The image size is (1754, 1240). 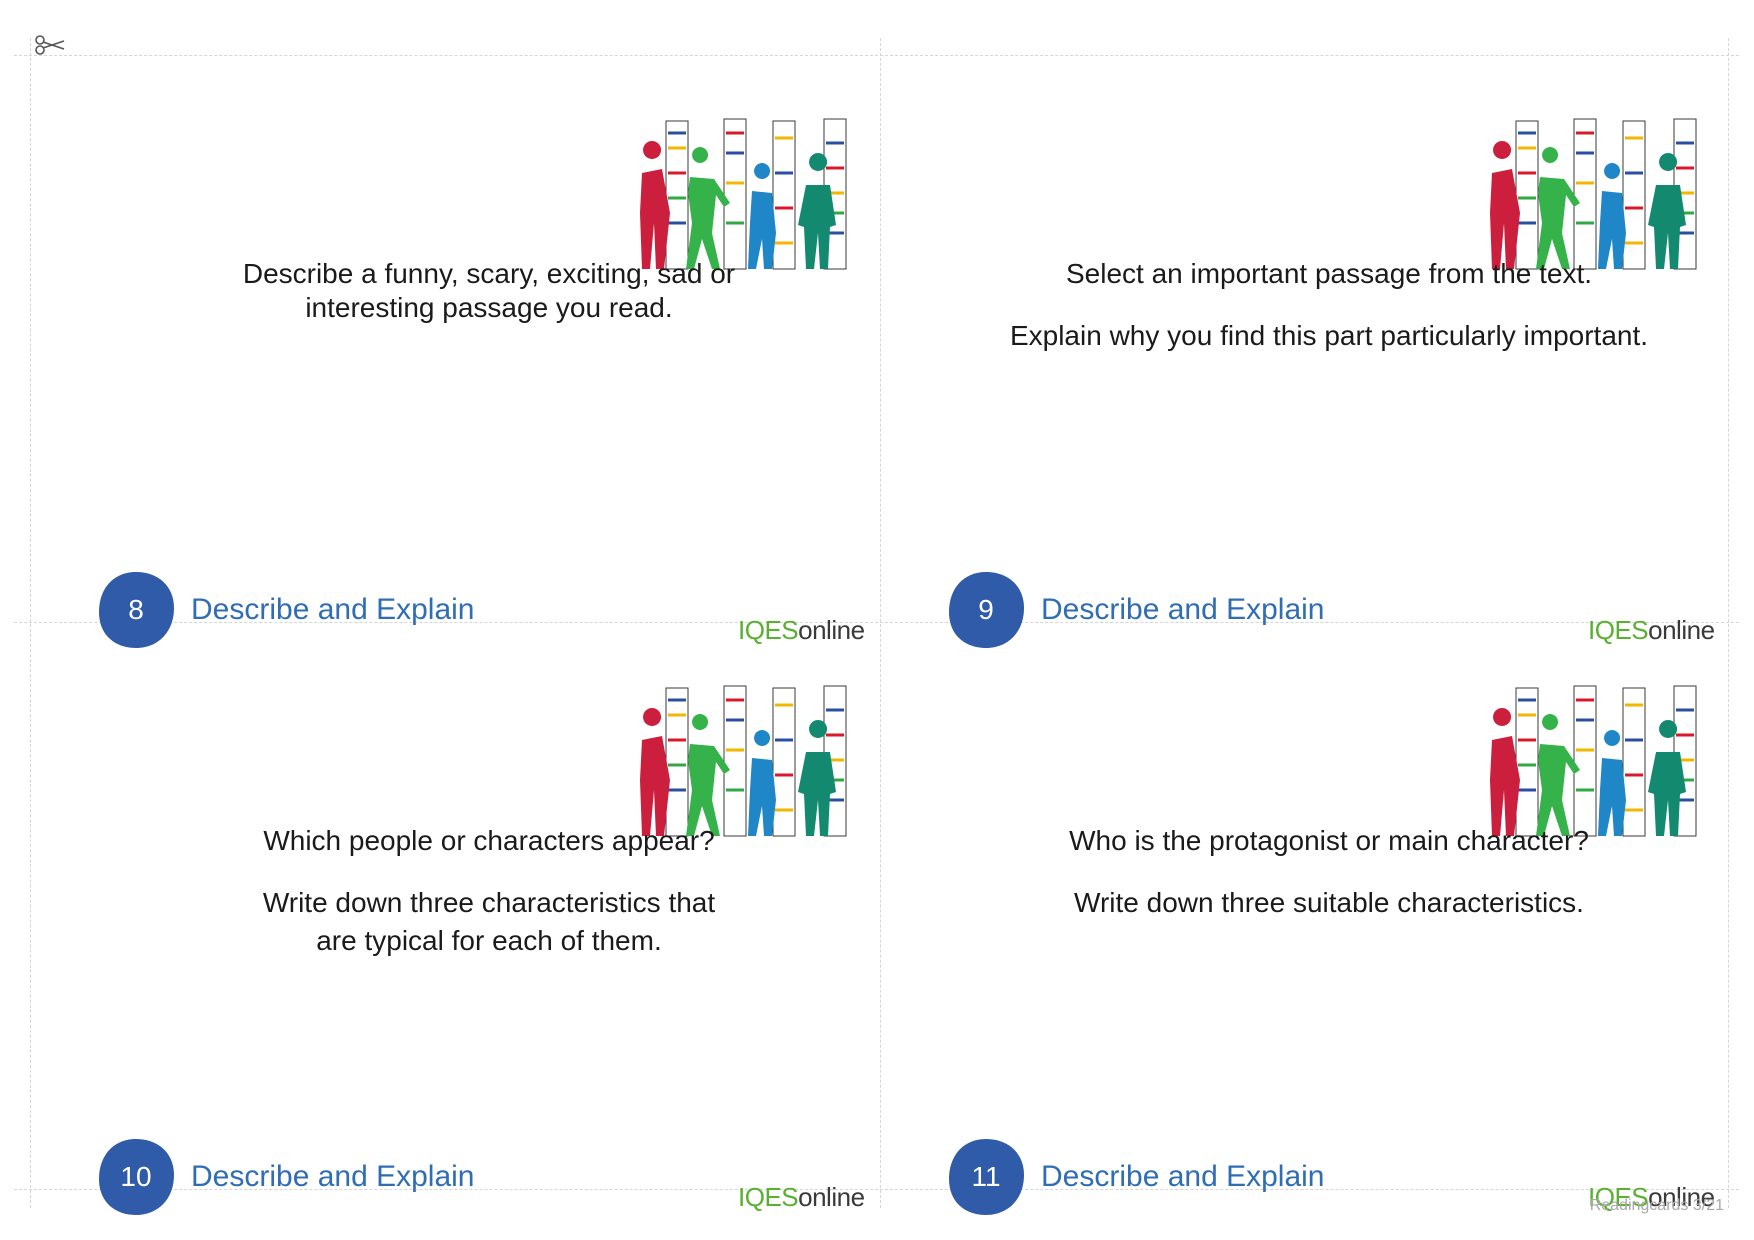 What do you see at coordinates (489, 902) in the screenshot?
I see `question-line: Write down three characteristics that` at bounding box center [489, 902].